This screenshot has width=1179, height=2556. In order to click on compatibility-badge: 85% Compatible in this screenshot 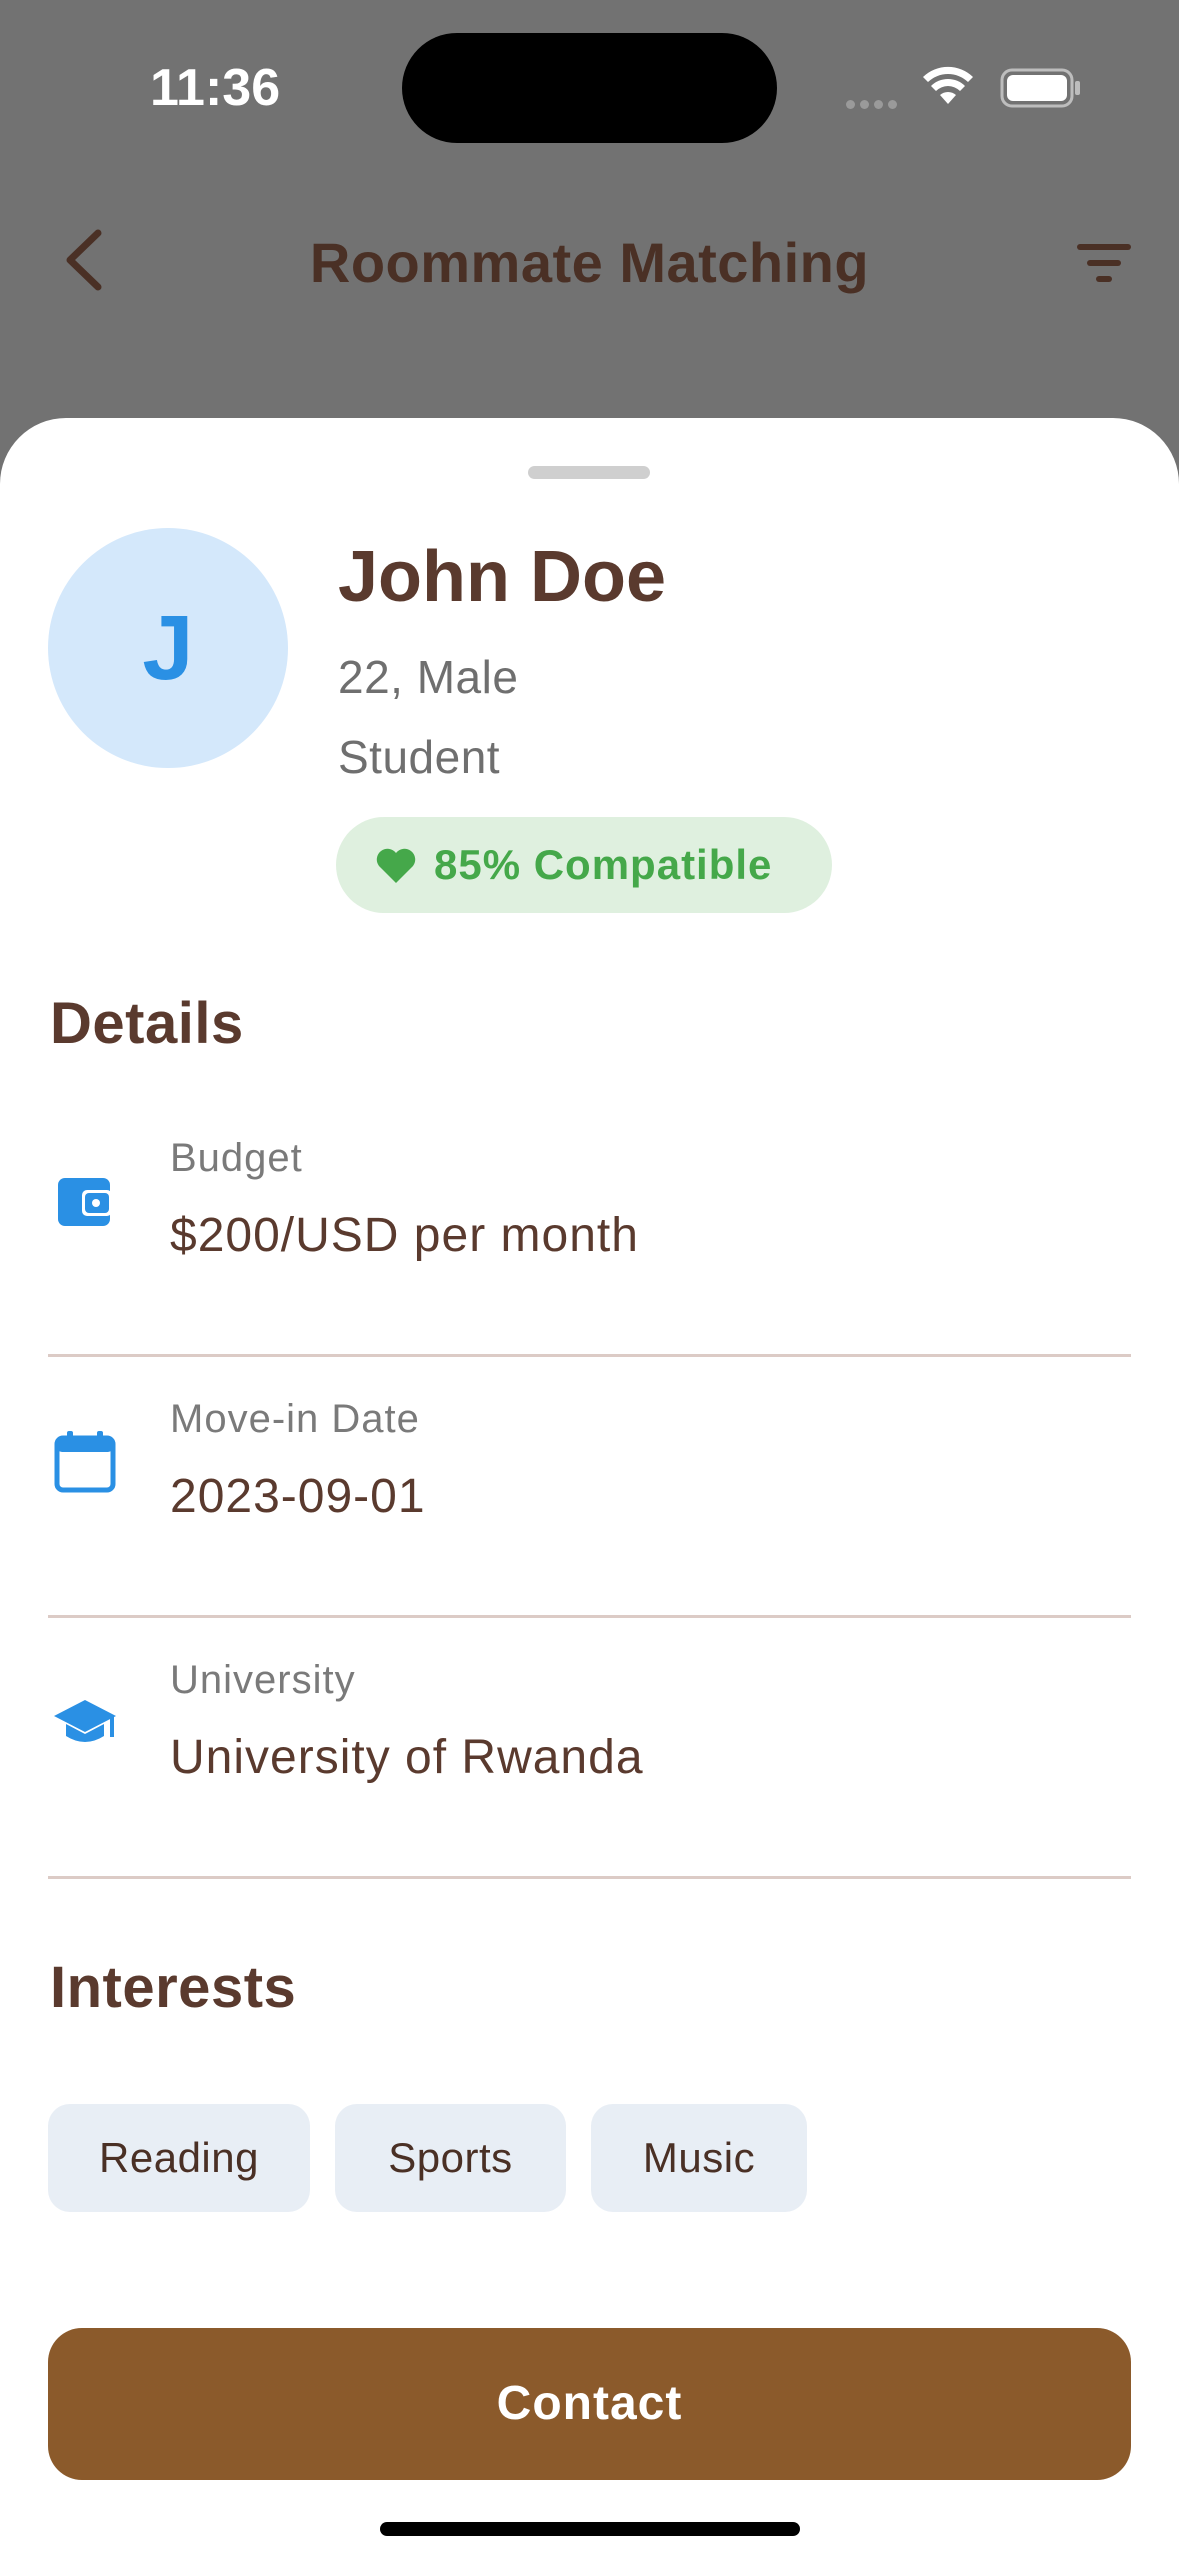, I will do `click(584, 865)`.